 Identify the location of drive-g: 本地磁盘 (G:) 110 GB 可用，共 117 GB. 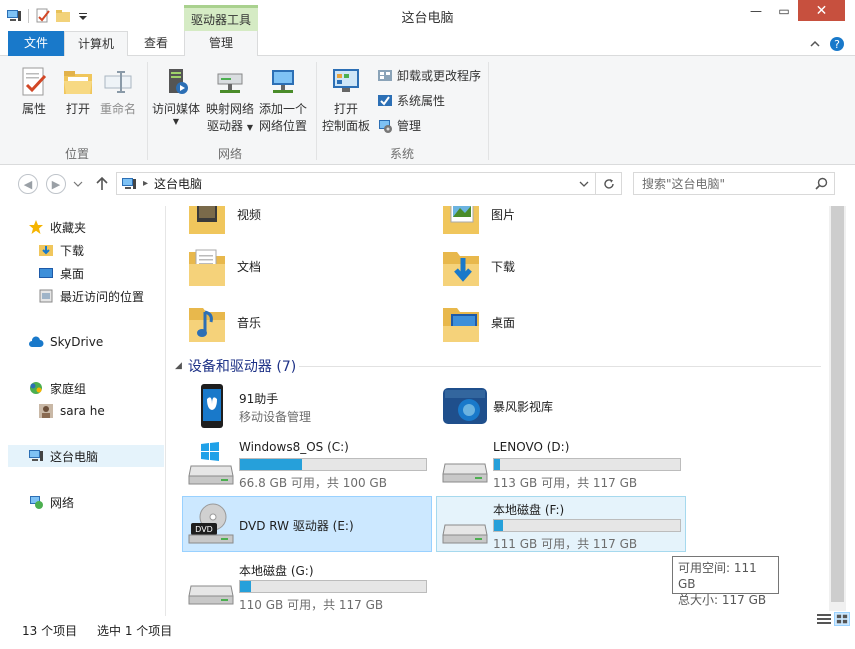
(308, 586).